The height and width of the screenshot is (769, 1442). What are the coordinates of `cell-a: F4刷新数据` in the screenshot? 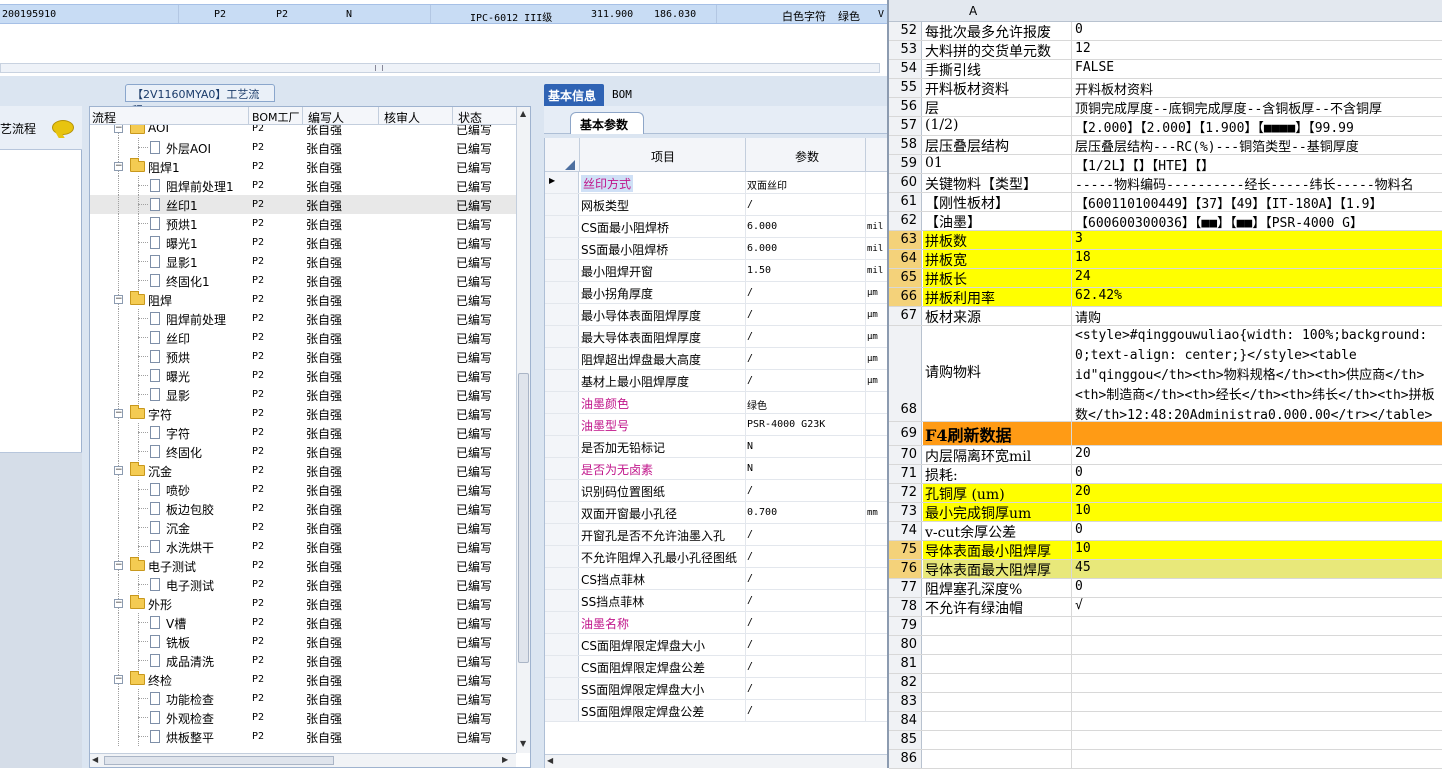 It's located at (997, 433).